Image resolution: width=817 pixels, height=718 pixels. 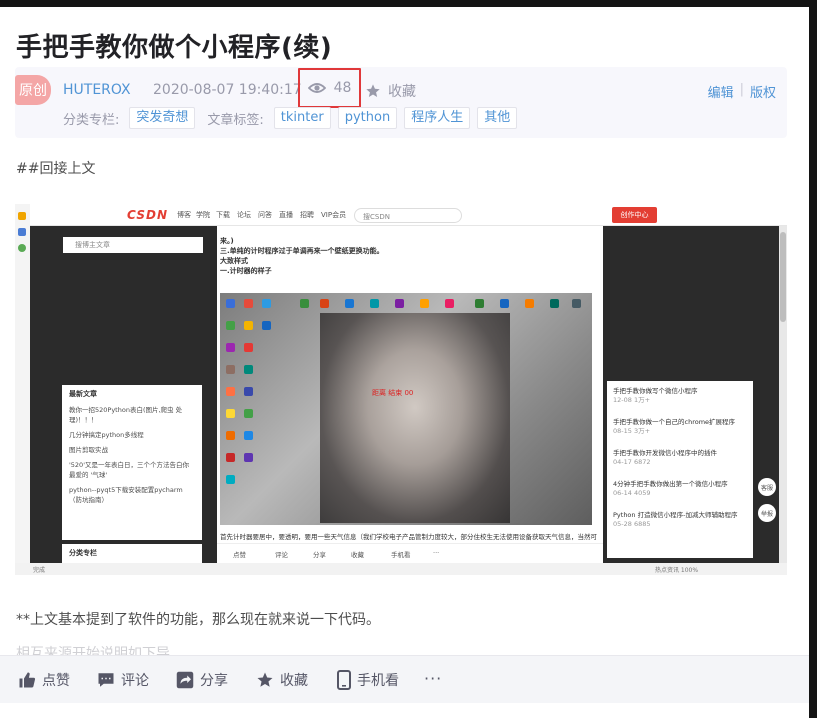 I want to click on shot-timer-text: 距离 结束 00, so click(x=393, y=393).